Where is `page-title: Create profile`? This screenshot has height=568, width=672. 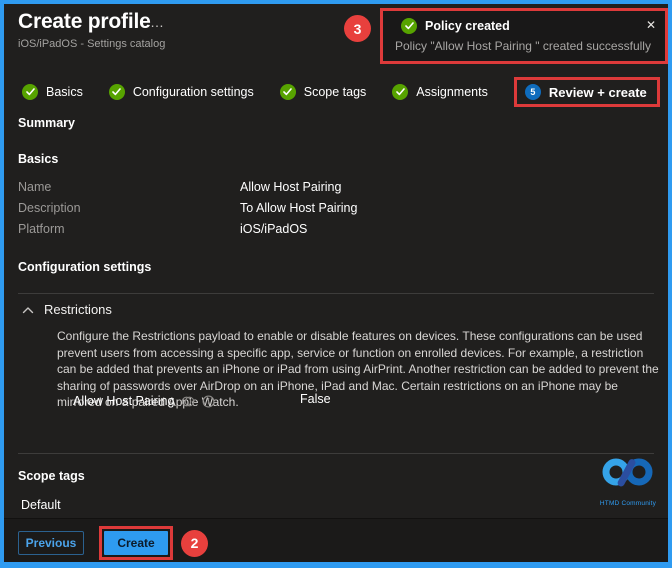 page-title: Create profile is located at coordinates (84, 21).